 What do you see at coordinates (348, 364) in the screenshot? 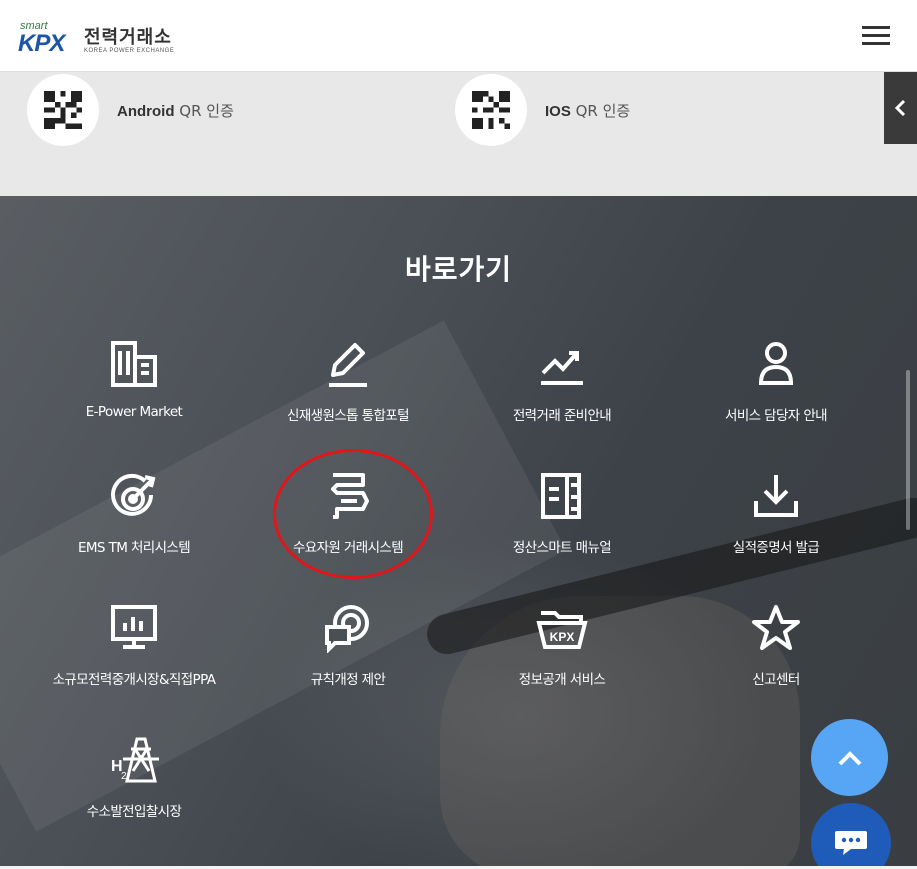
I see `pencil-icon` at bounding box center [348, 364].